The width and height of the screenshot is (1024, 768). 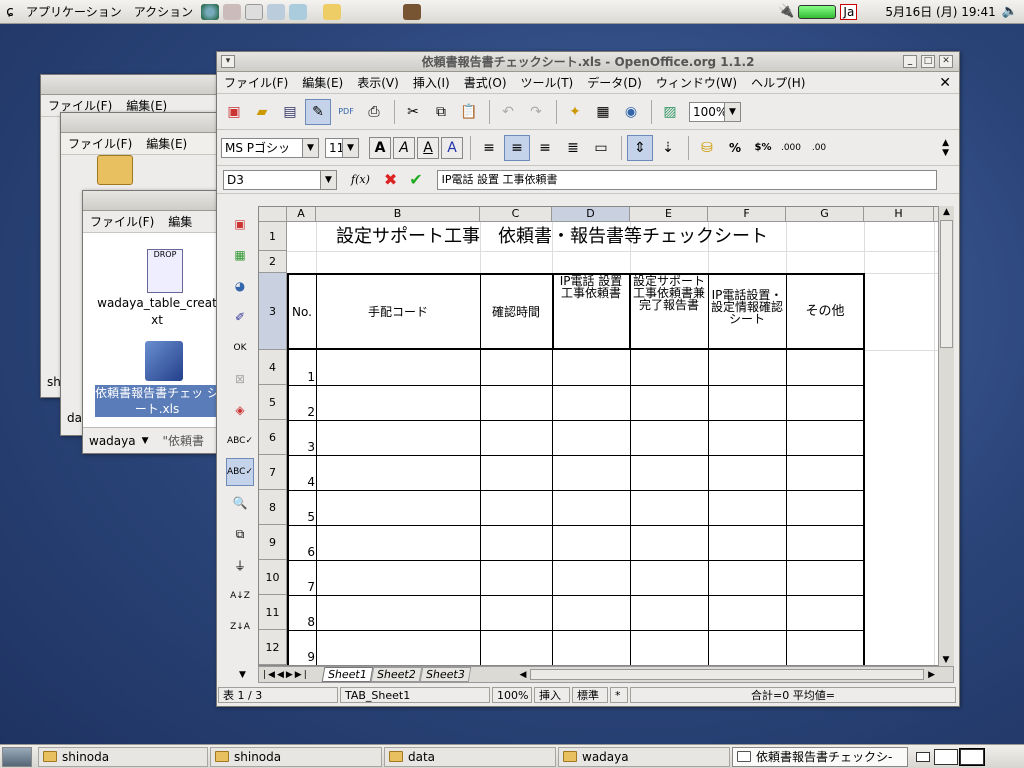 I want to click on autospellcheck-icon: ABC✓, so click(x=240, y=472).